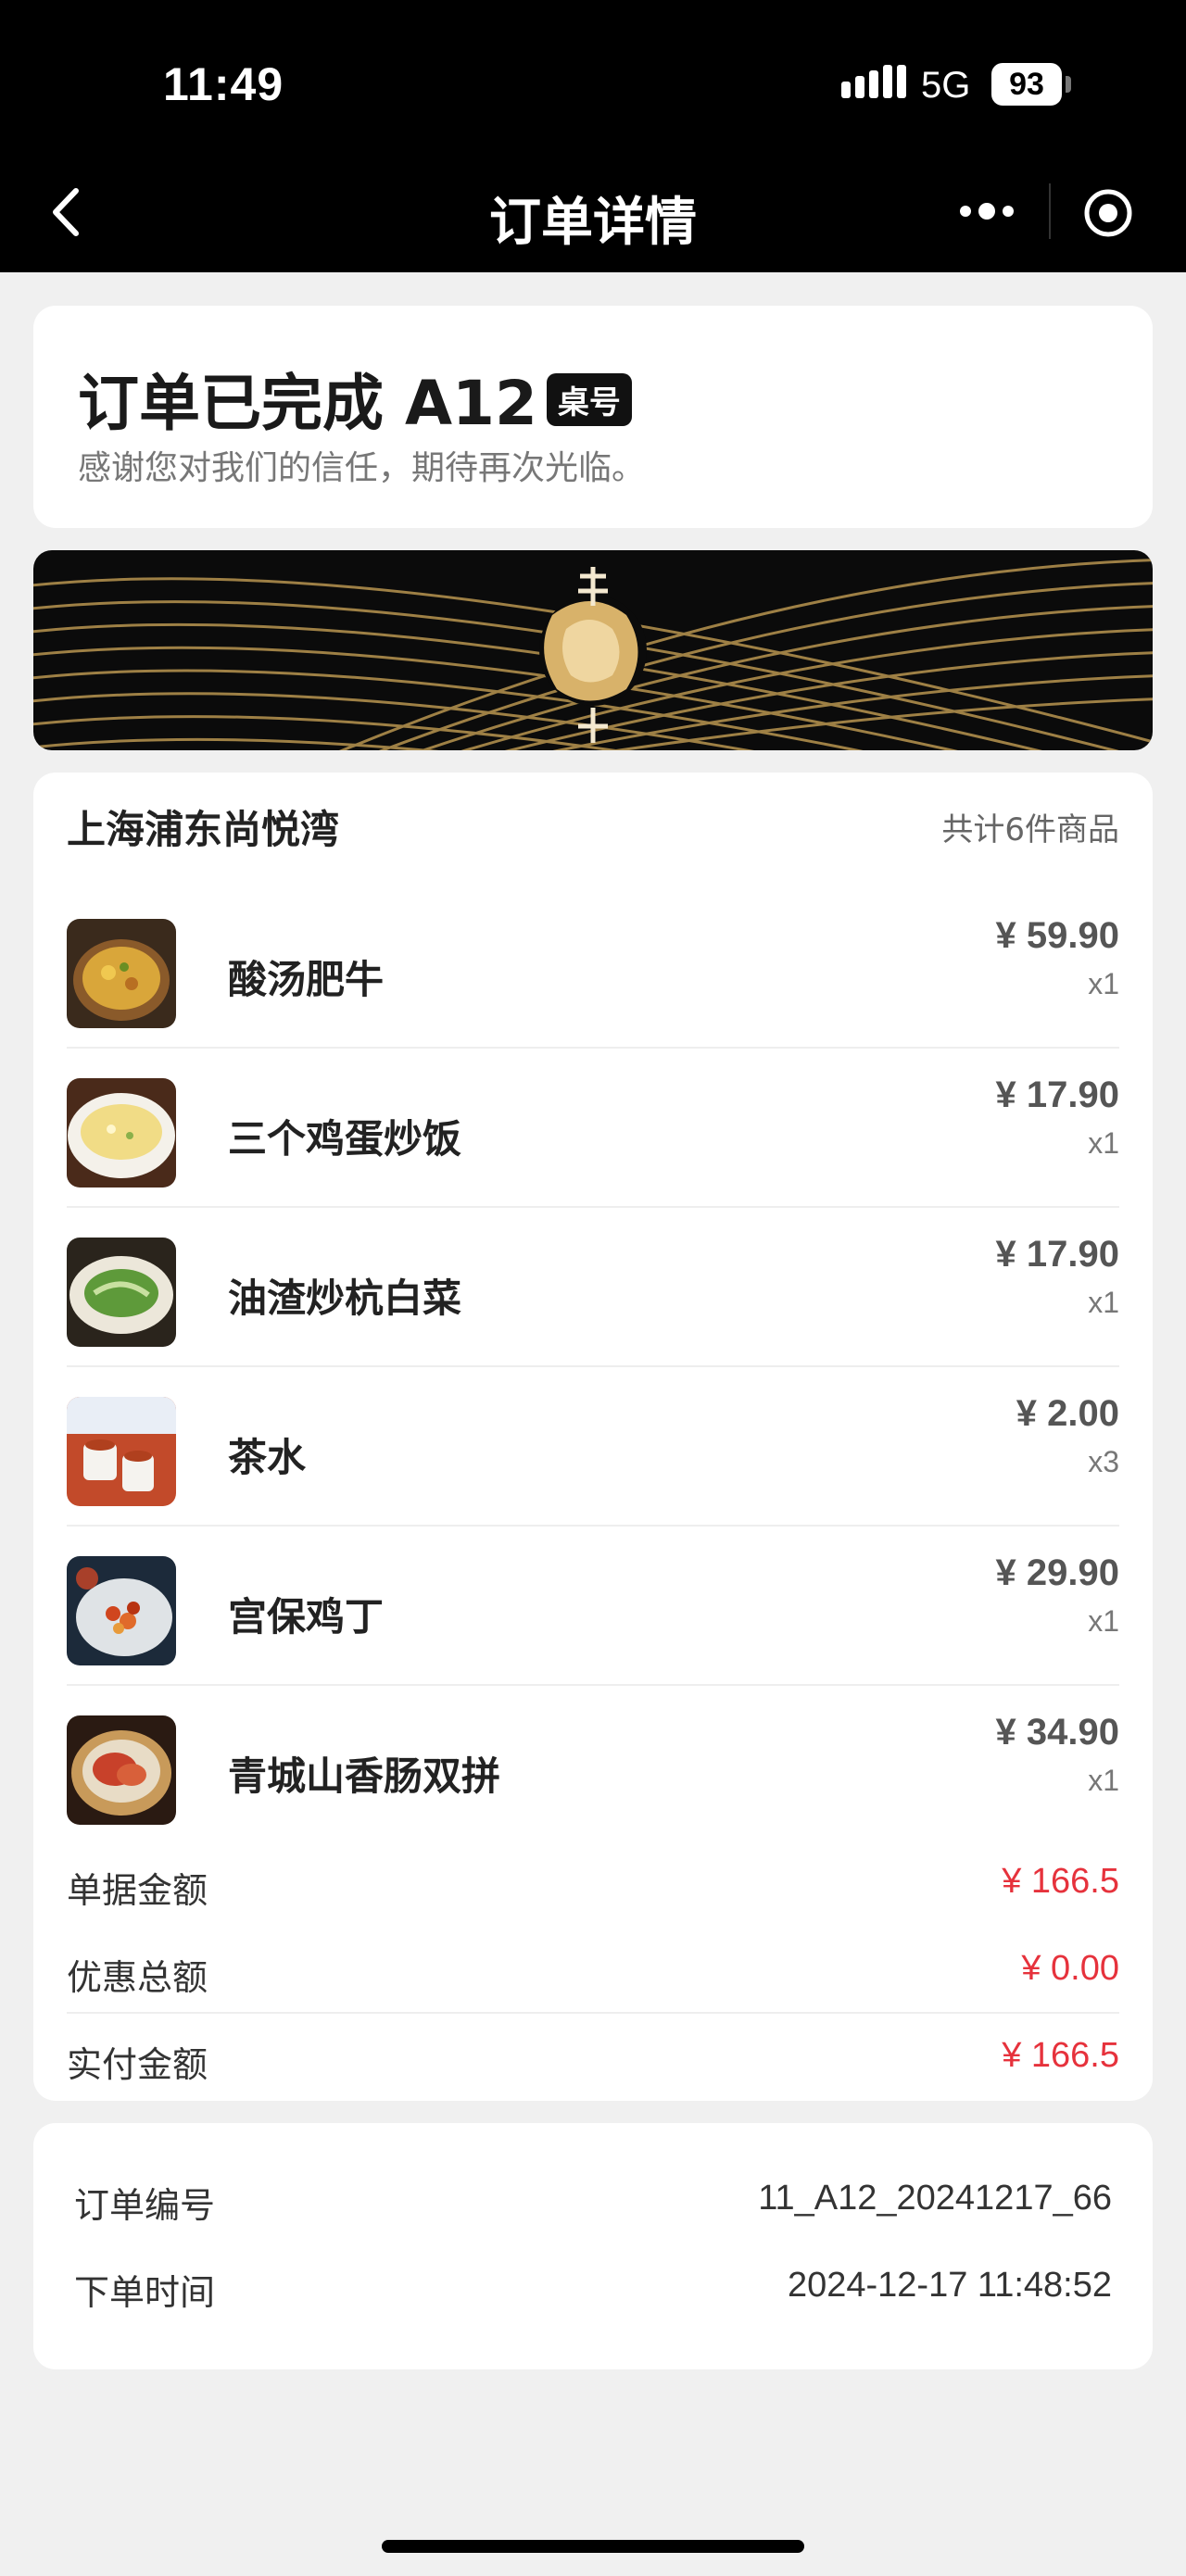 This screenshot has height=2576, width=1186. I want to click on order-status-text: 订单已完成 A12, so click(307, 403).